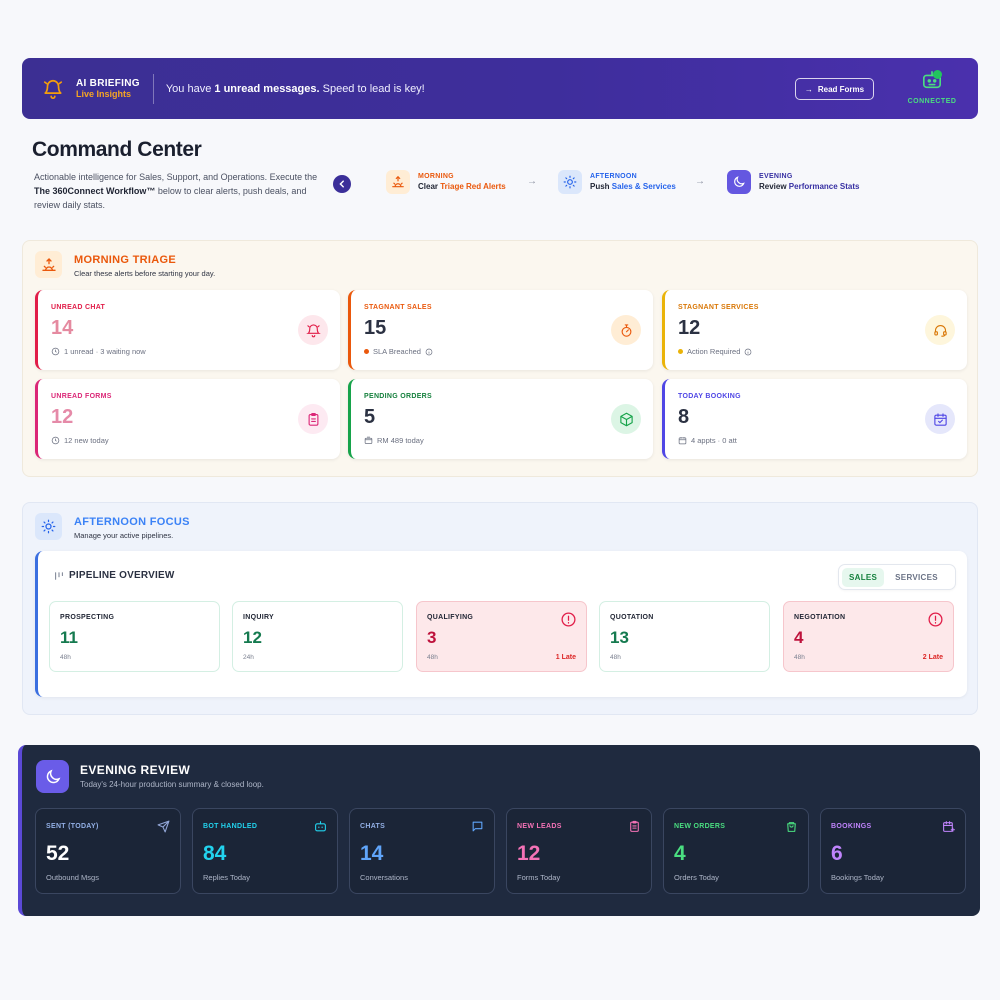 The image size is (1000, 1000). I want to click on stage-qualifying: QUALIFYING 3 48h 1 Late, so click(501, 636).